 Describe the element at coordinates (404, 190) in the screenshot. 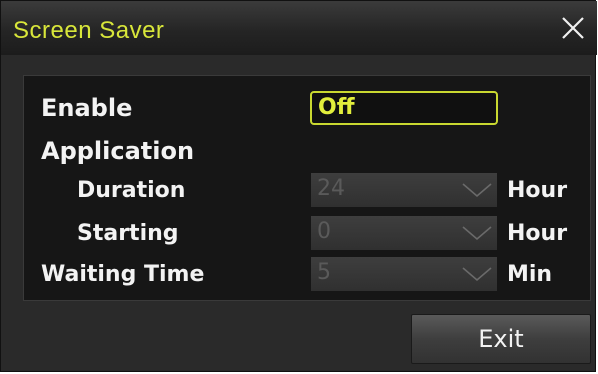

I see `duration-select: 24` at that location.